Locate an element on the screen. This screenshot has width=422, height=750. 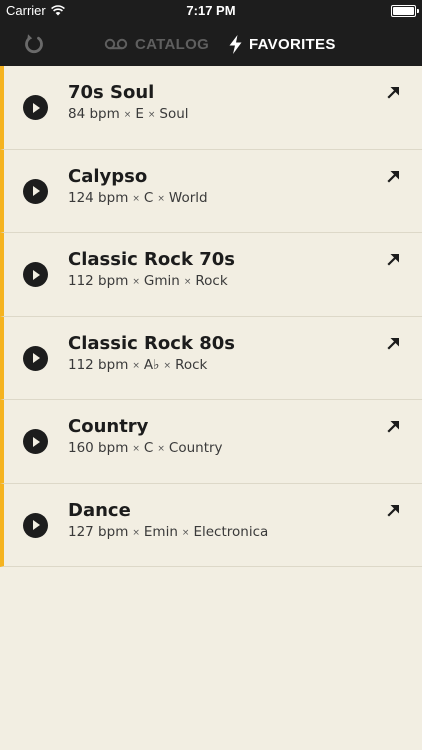
favorite-meta: 112 bpm × A♭ × Rock is located at coordinates (137, 365).